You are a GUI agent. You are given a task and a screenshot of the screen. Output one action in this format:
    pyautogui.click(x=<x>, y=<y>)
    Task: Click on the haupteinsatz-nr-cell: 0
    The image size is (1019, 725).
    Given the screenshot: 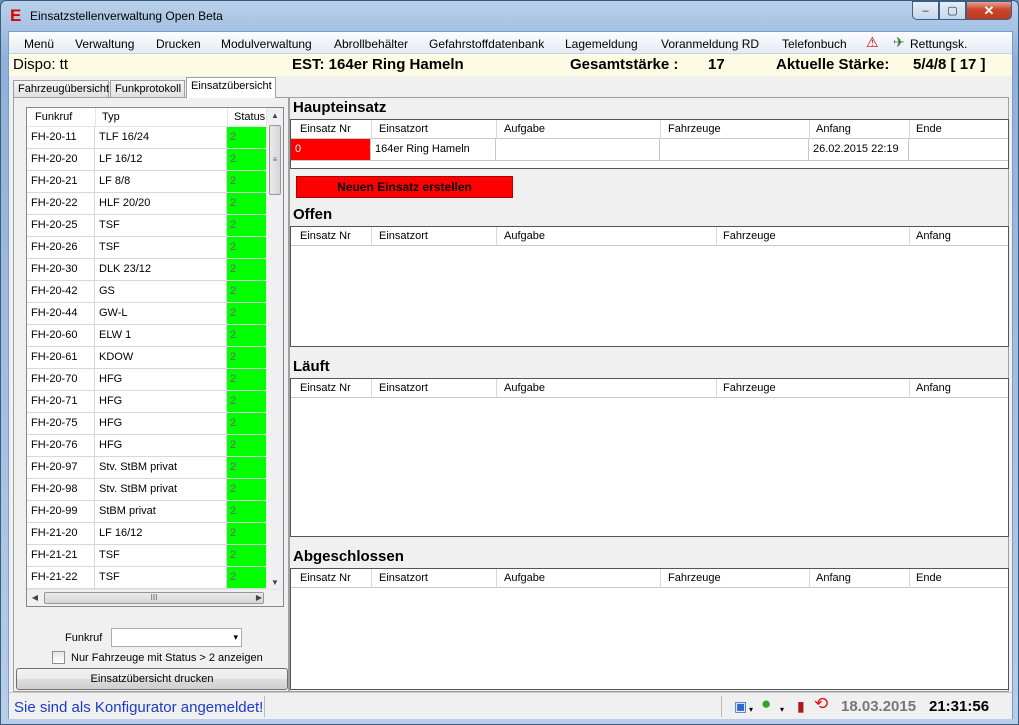 What is the action you would take?
    pyautogui.click(x=331, y=149)
    